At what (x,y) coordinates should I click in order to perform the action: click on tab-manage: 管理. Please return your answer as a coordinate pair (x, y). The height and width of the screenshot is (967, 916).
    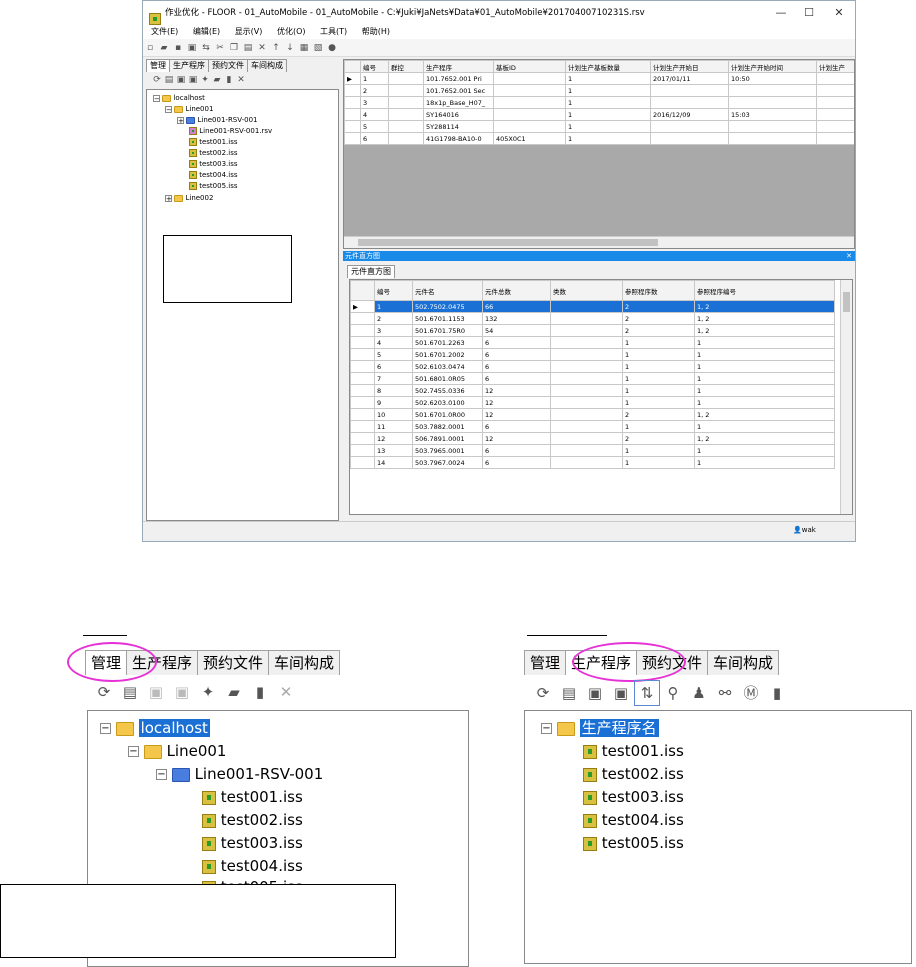
    Looking at the image, I should click on (545, 662).